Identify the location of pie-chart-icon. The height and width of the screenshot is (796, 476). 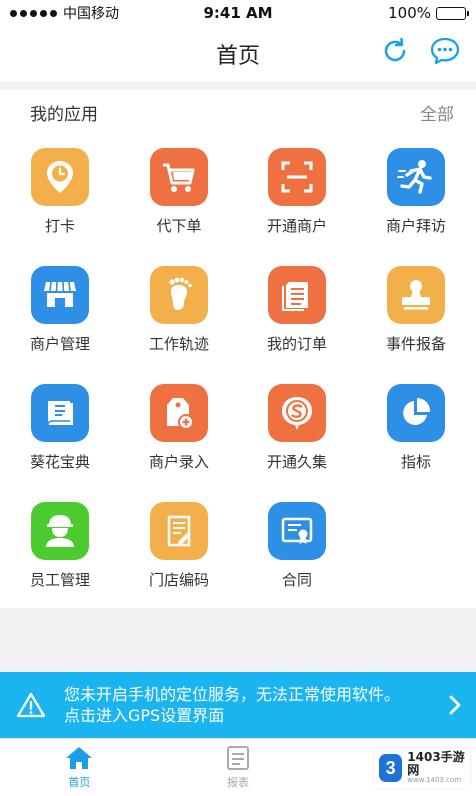
(416, 413).